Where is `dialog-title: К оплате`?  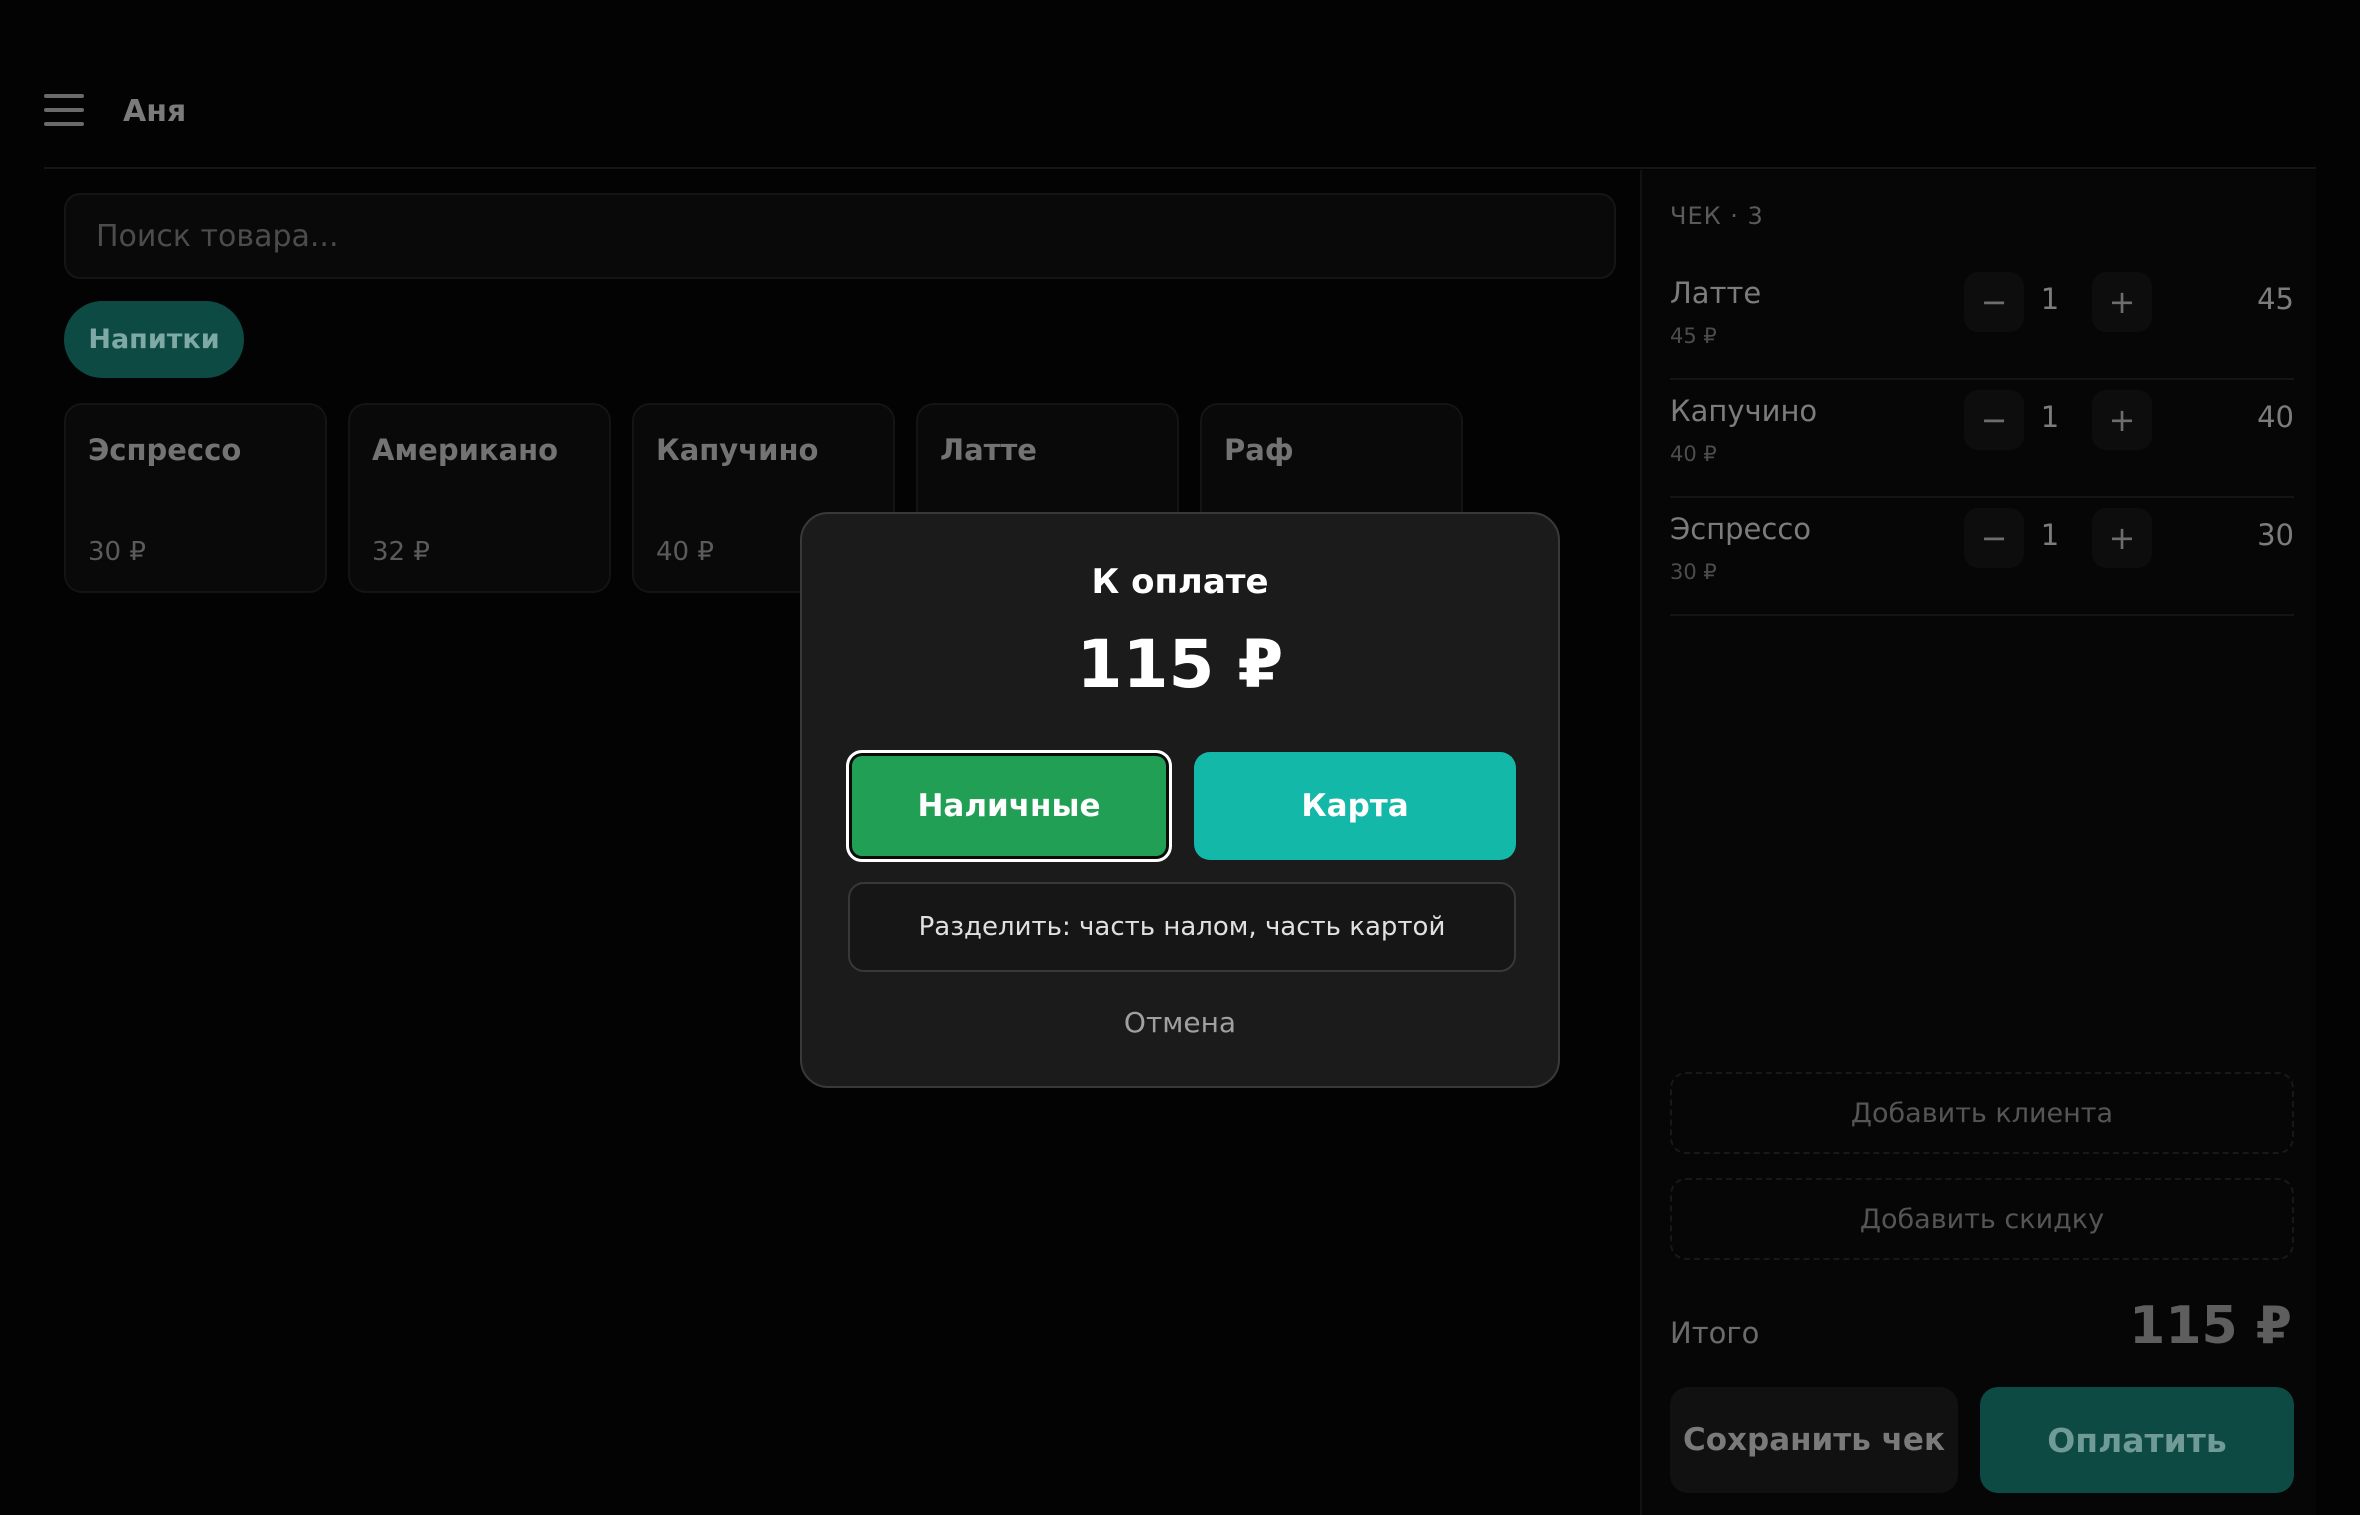 dialog-title: К оплате is located at coordinates (1180, 582).